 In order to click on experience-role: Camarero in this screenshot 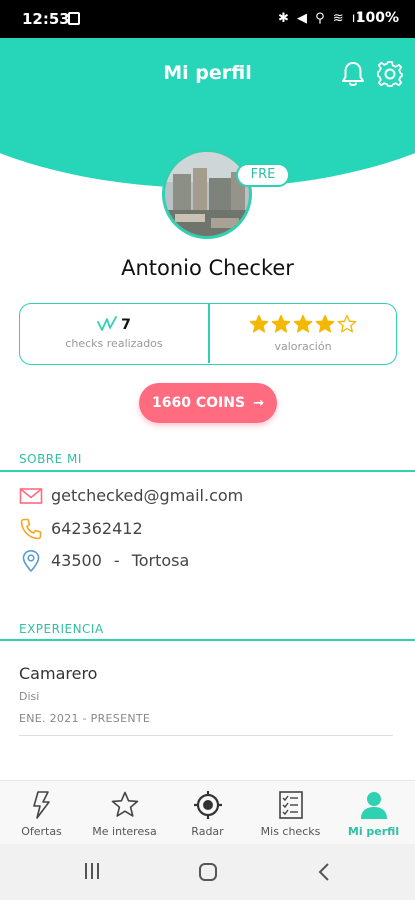, I will do `click(58, 673)`.